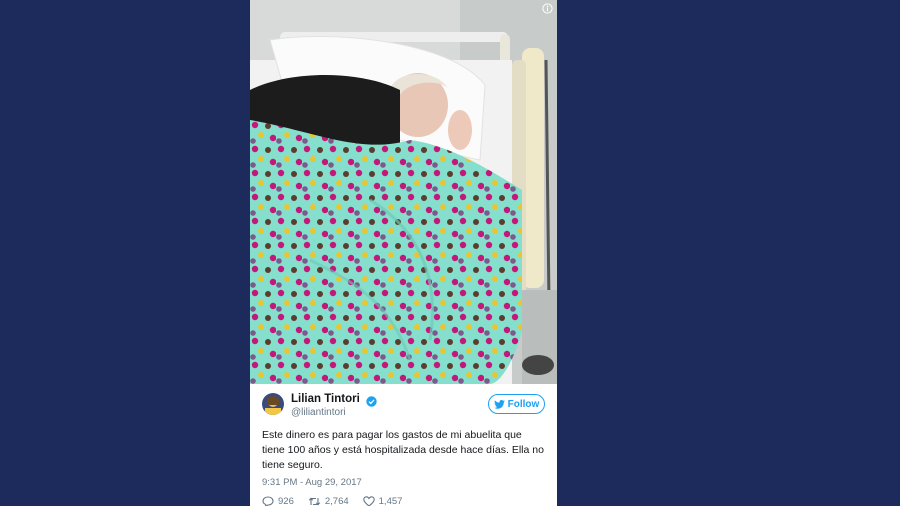 This screenshot has height=506, width=900. I want to click on retweet-icon, so click(314, 501).